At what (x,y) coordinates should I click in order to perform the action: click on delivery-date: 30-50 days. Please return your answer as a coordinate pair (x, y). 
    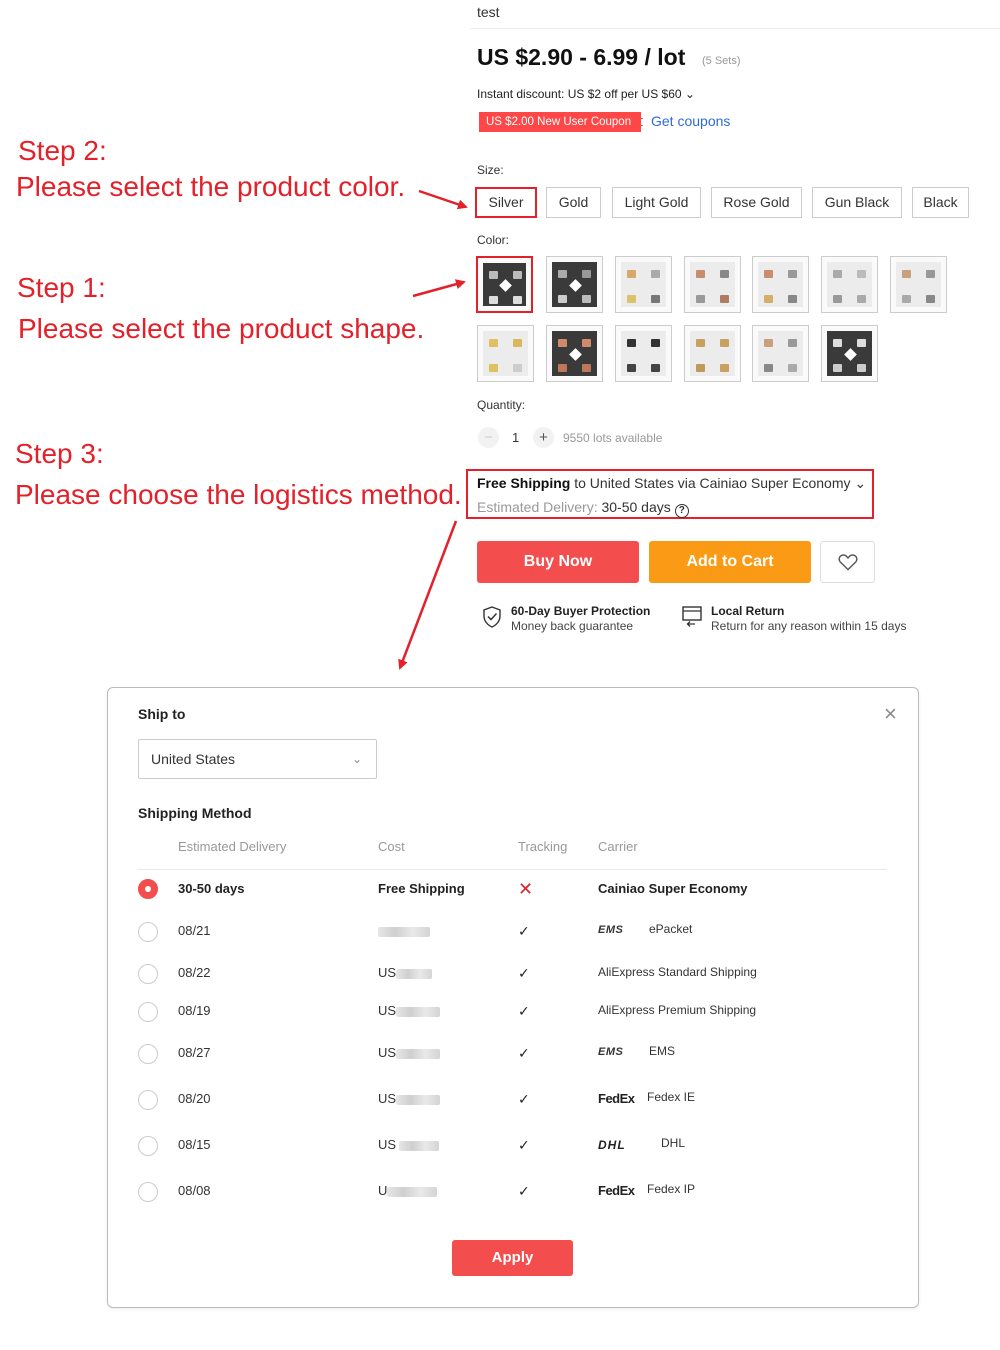
    Looking at the image, I should click on (211, 888).